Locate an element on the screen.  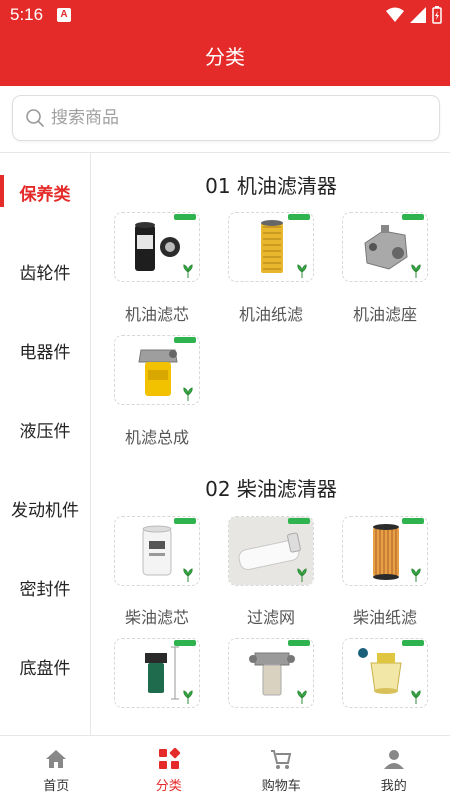
sidebar-item-label: 电器件 is located at coordinates (45, 353).